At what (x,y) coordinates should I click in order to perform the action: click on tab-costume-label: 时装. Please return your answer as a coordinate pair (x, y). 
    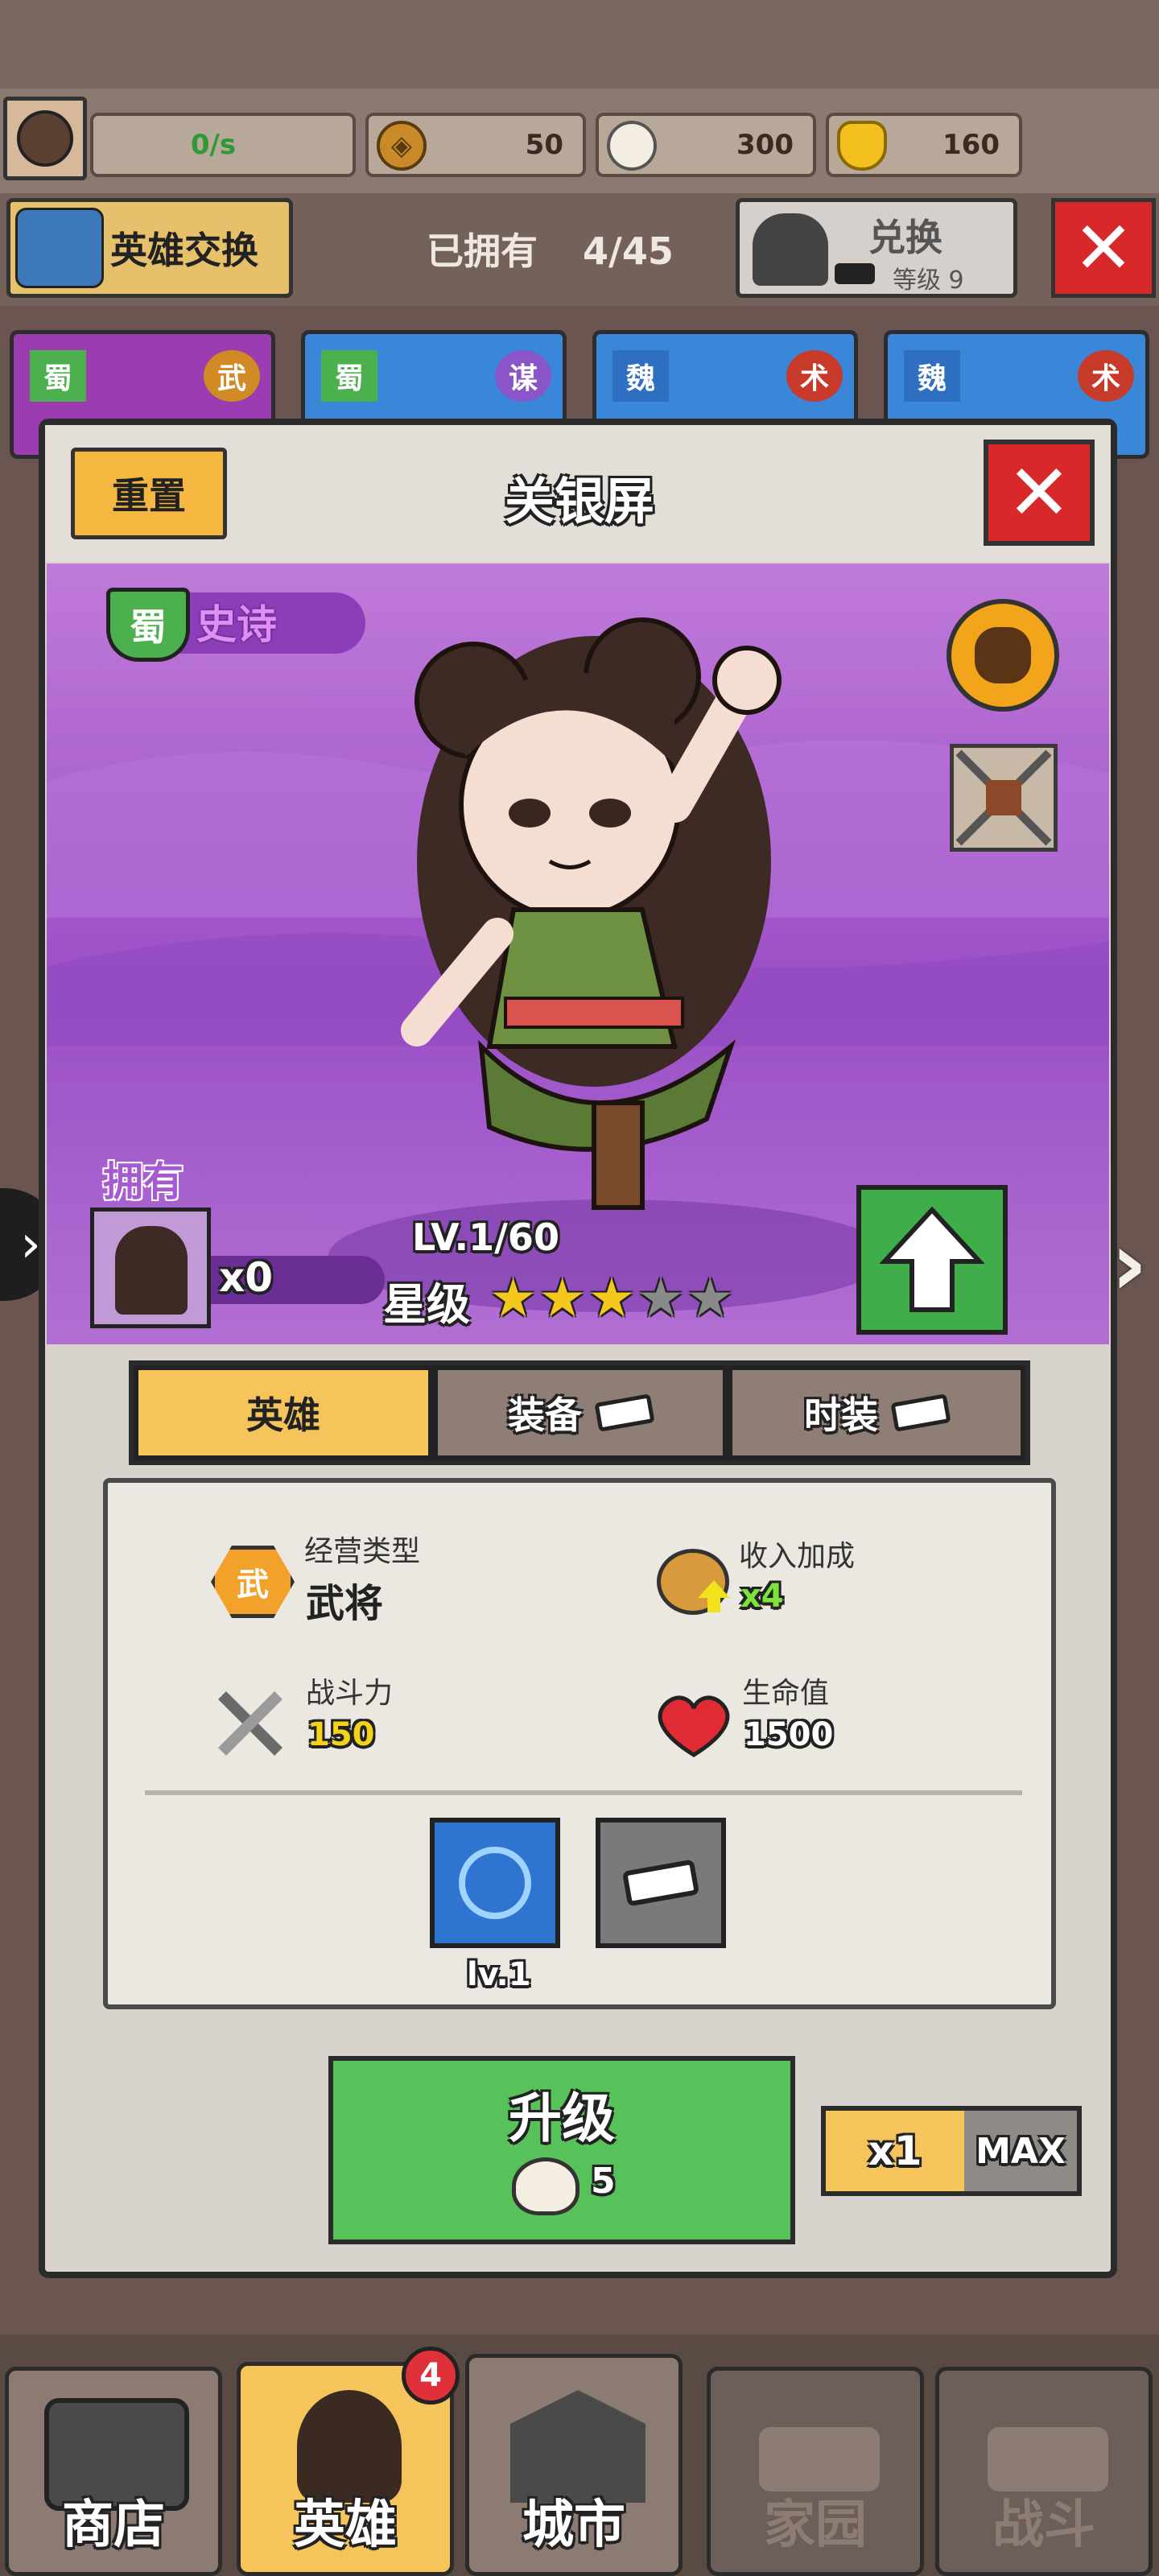
    Looking at the image, I should click on (841, 1415).